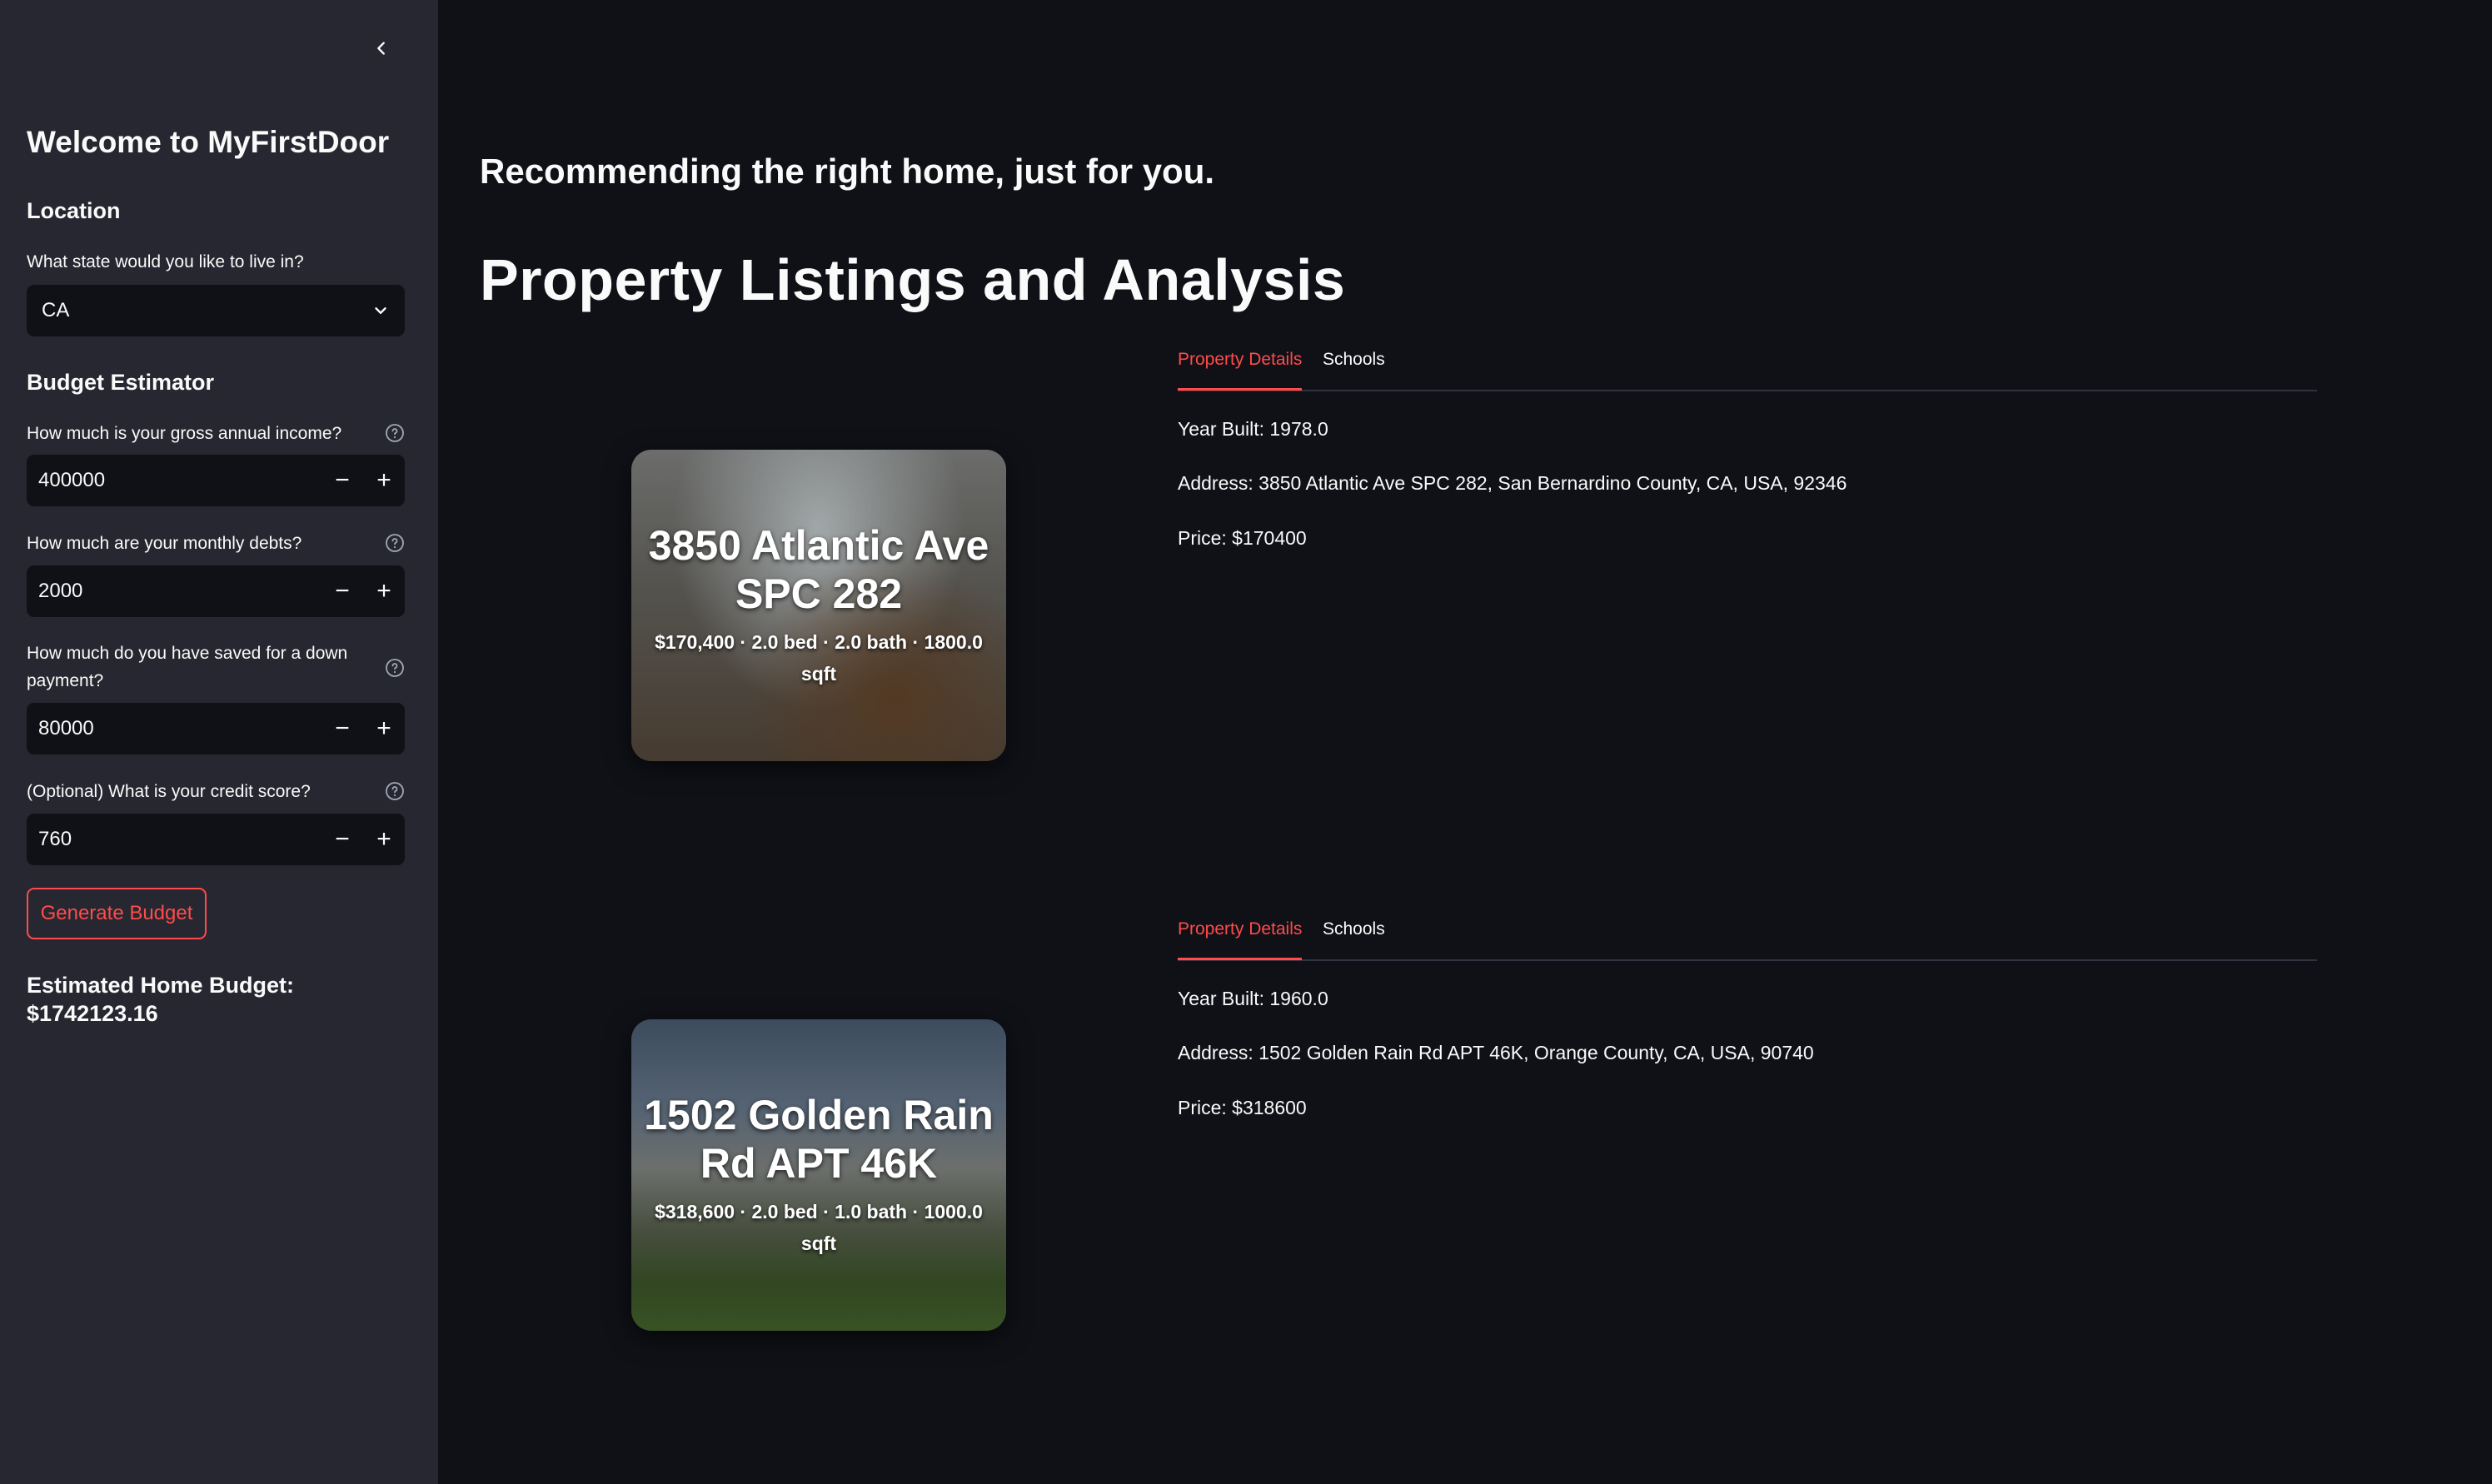 Image resolution: width=2492 pixels, height=1484 pixels. I want to click on page-title: Property Listings and Analysis, so click(913, 279).